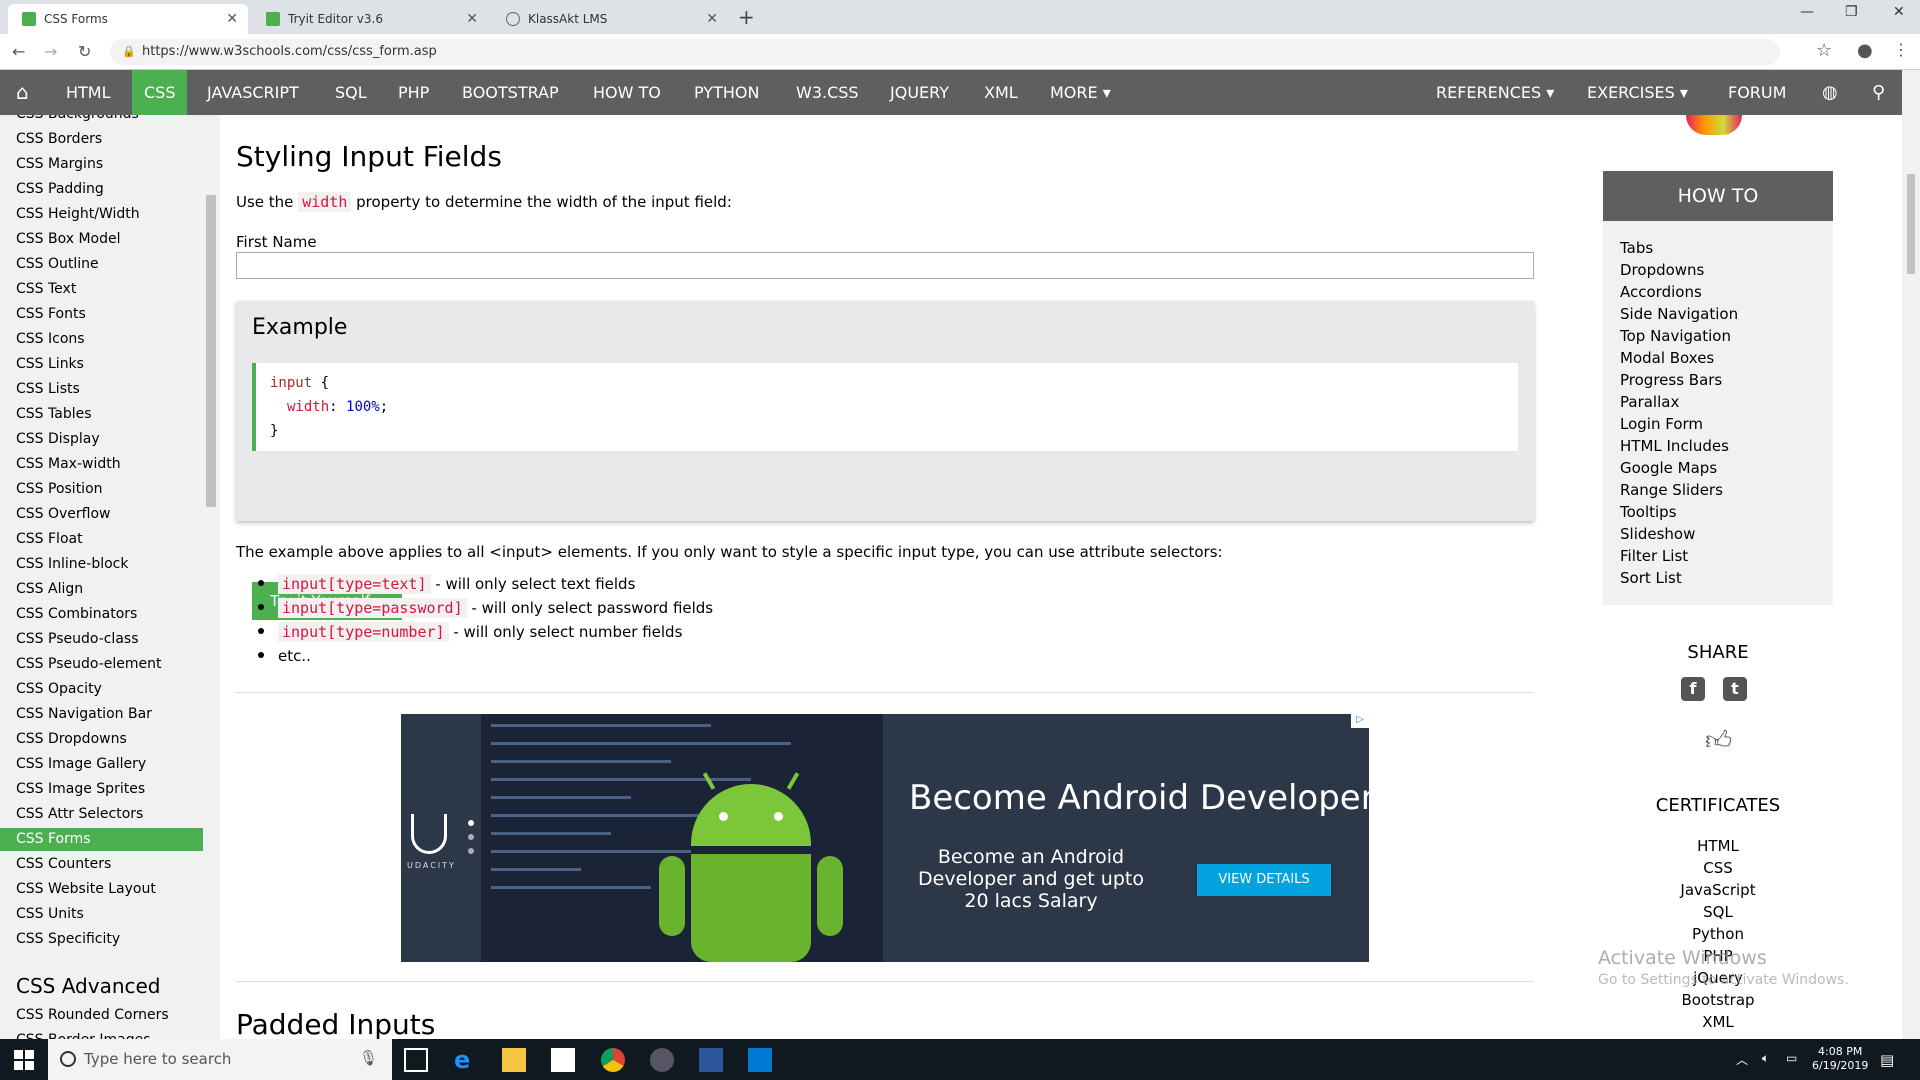 Image resolution: width=1920 pixels, height=1080 pixels. Describe the element at coordinates (160, 92) in the screenshot. I see `nav-css: CSS` at that location.